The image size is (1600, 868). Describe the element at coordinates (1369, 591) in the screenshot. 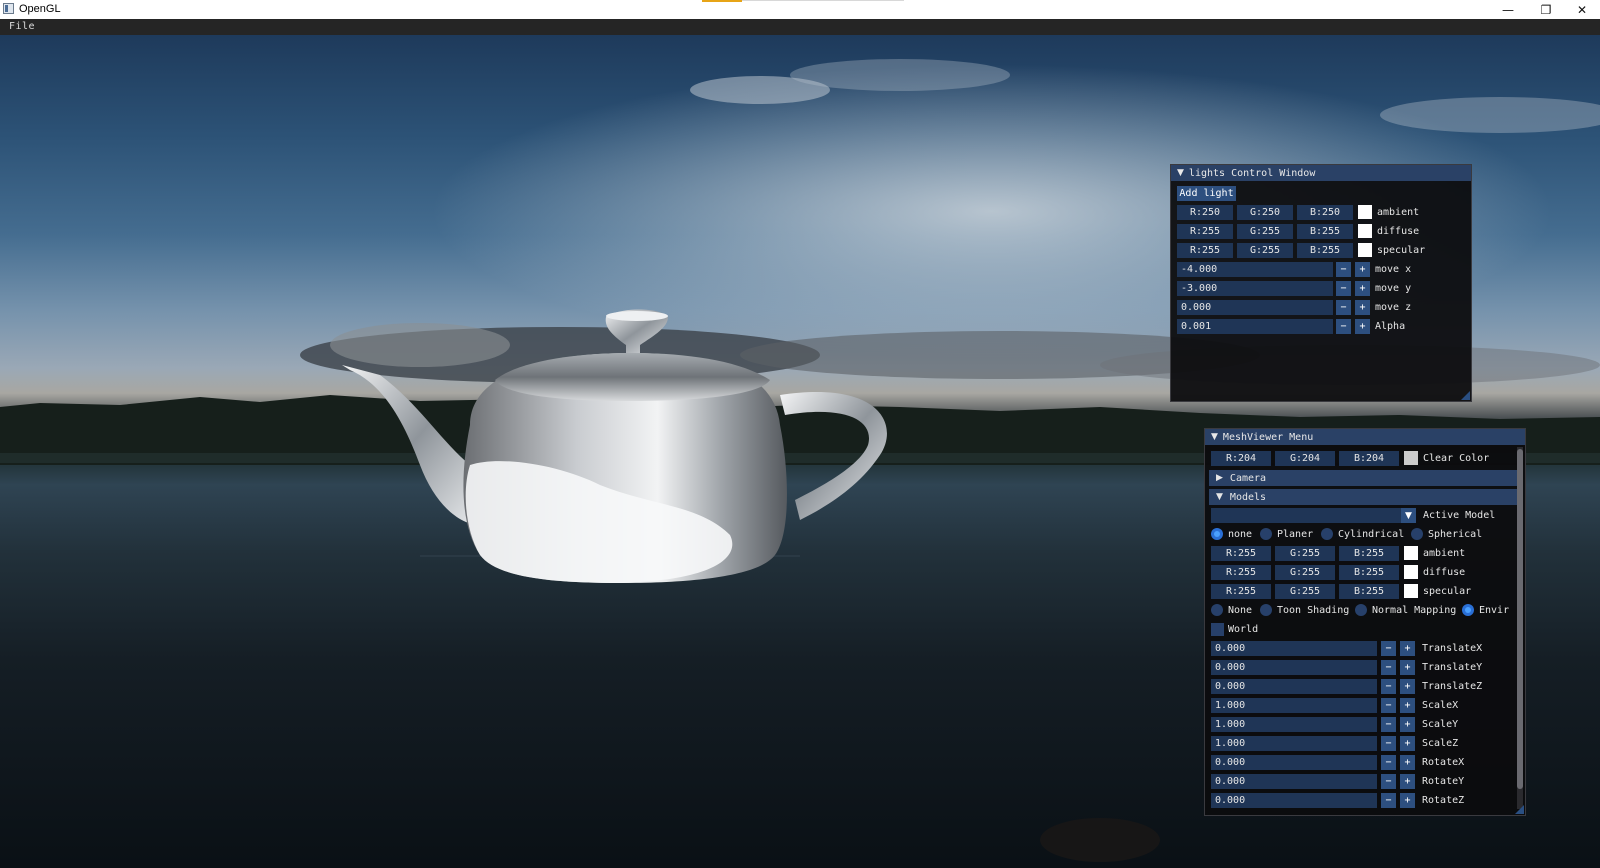

I see `model-specular-b-field: B:255` at that location.